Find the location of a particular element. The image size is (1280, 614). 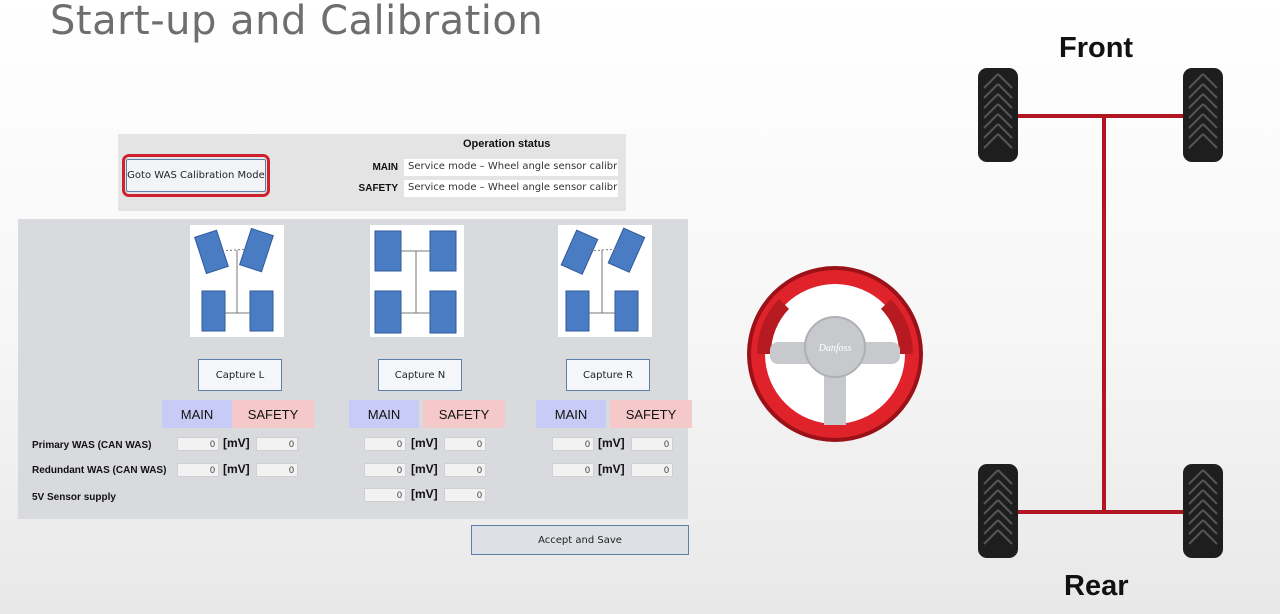

row-label-redundant-was: Redundant WAS (CAN WAS) is located at coordinates (99, 470).